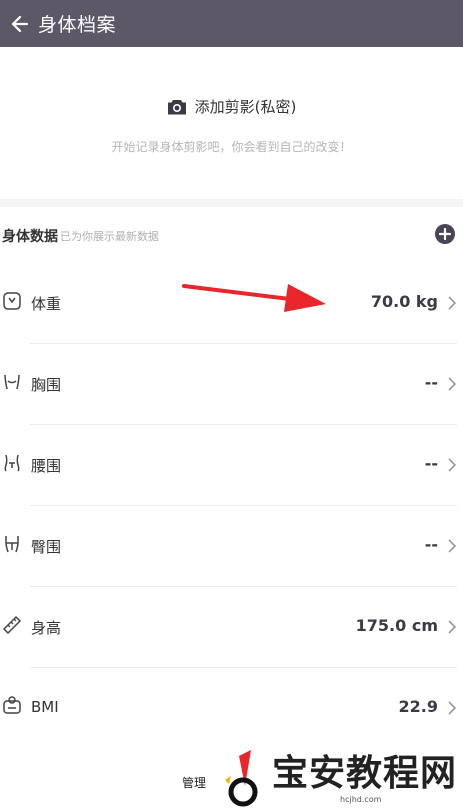 This screenshot has width=463, height=812. Describe the element at coordinates (231, 23) in the screenshot. I see `top-bar: 身体档案` at that location.